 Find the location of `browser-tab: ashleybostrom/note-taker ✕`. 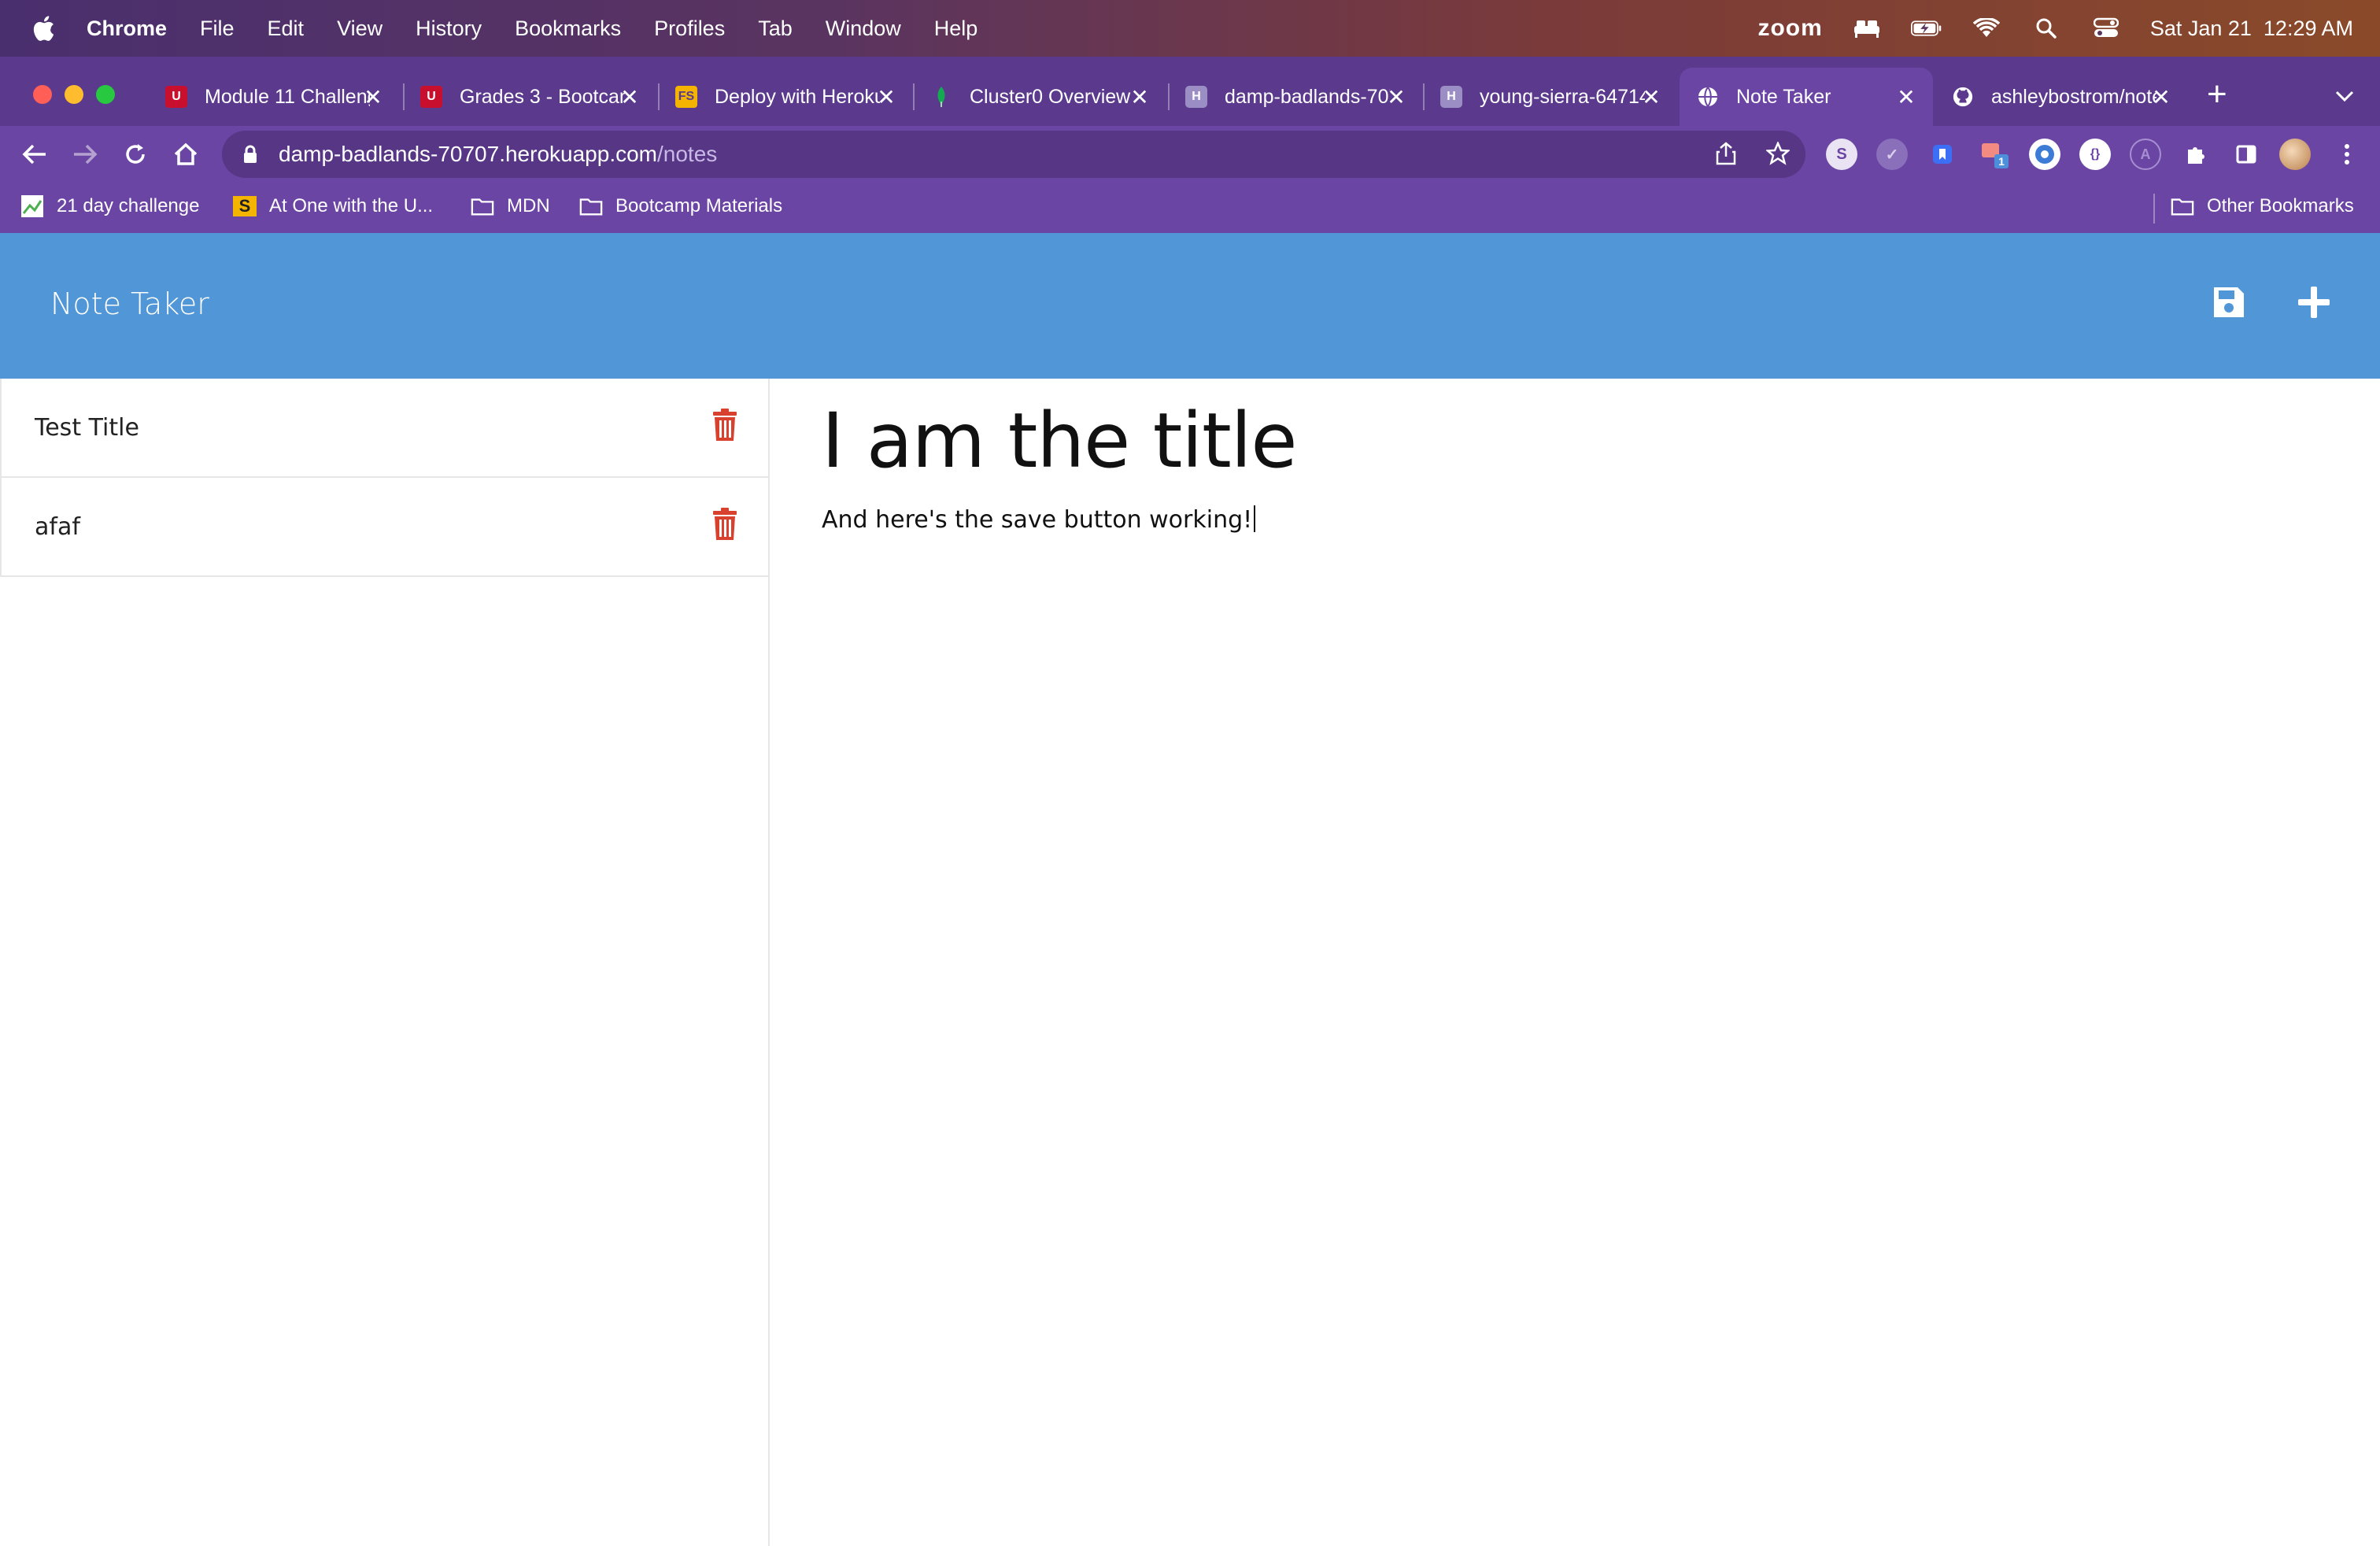

browser-tab: ashleybostrom/note-taker ✕ is located at coordinates (2061, 97).